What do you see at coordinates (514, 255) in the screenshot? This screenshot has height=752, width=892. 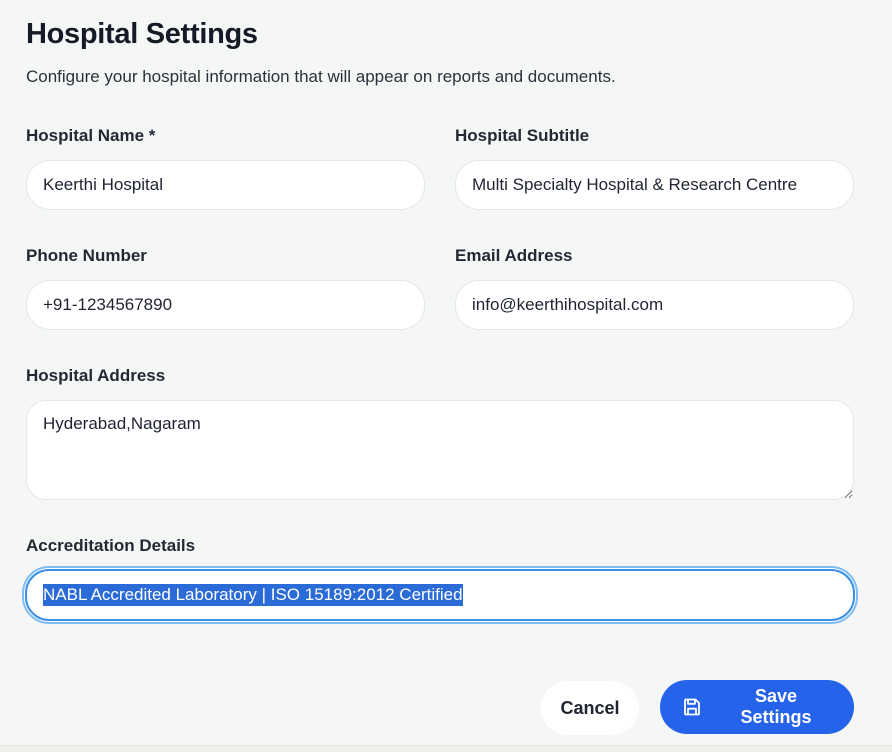 I see `email-address-label: Email Address` at bounding box center [514, 255].